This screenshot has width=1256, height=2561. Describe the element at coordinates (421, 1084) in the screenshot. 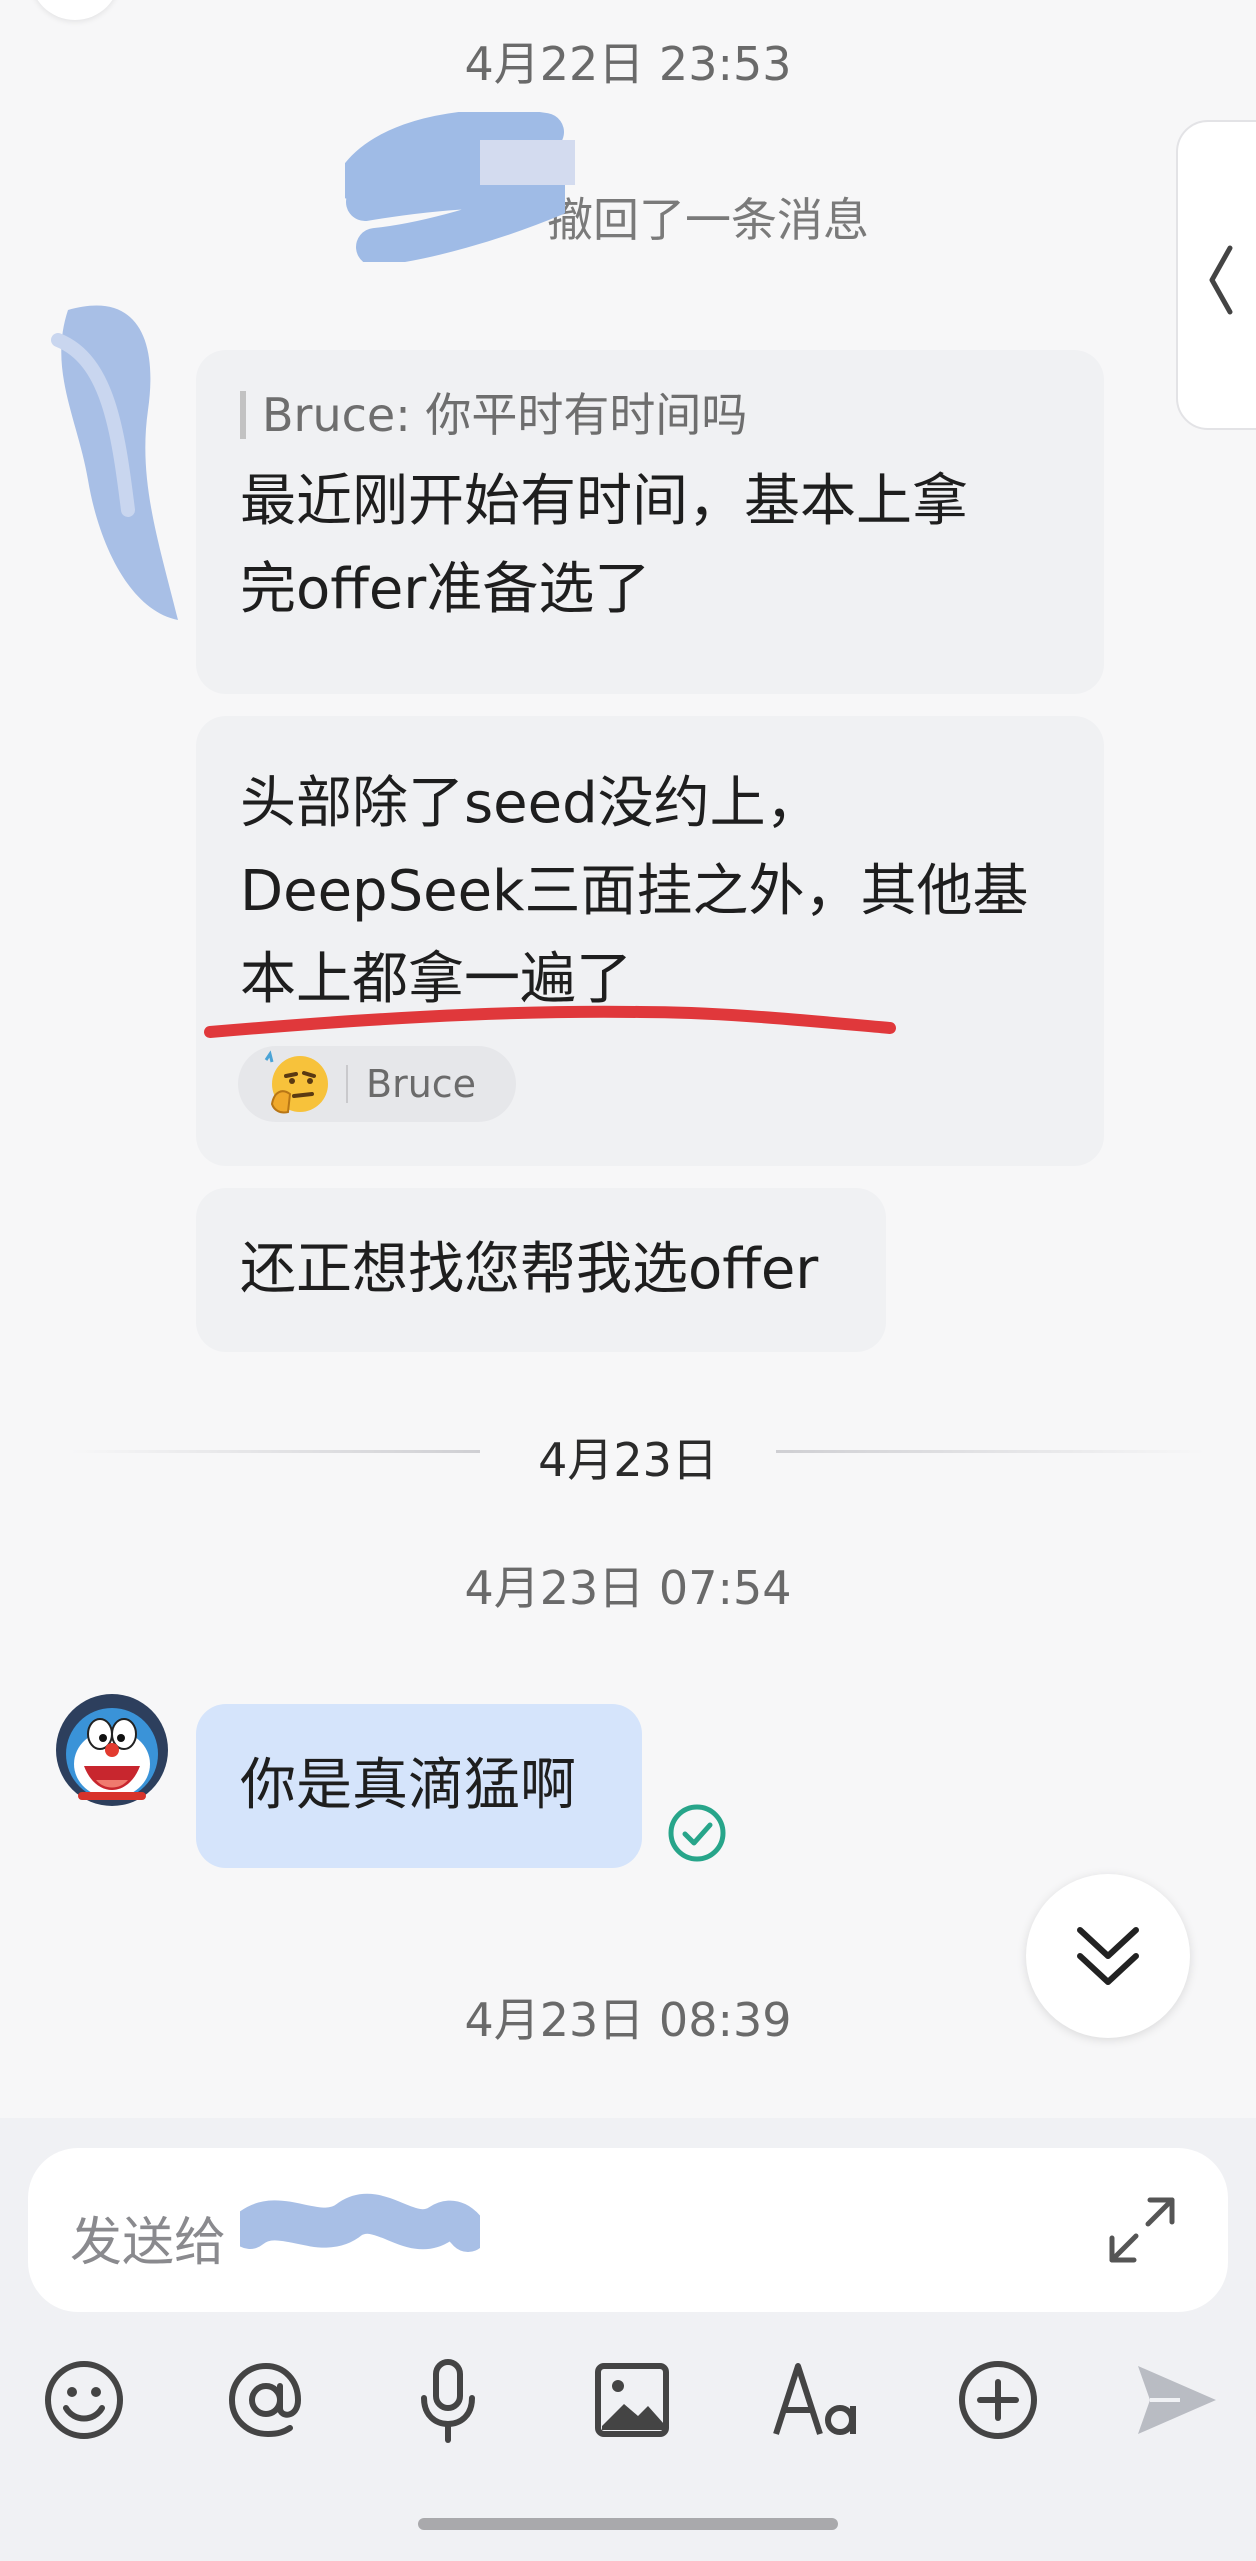

I see `reaction-user: Bruce` at that location.